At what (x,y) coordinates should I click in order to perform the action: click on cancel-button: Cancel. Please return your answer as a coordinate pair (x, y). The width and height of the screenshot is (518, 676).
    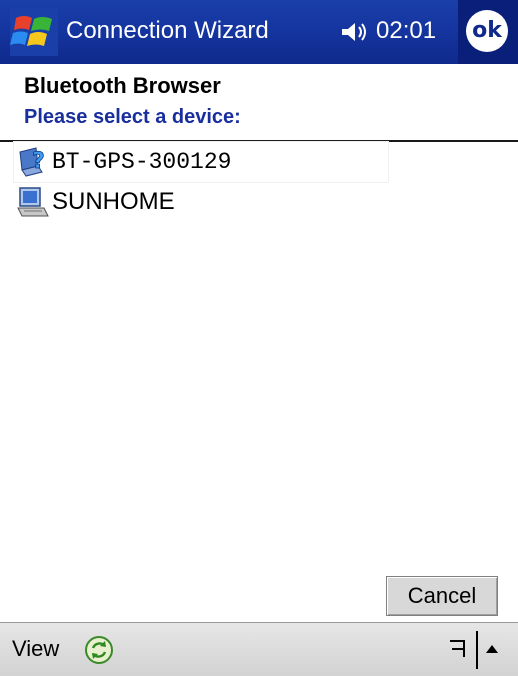
    Looking at the image, I should click on (442, 596).